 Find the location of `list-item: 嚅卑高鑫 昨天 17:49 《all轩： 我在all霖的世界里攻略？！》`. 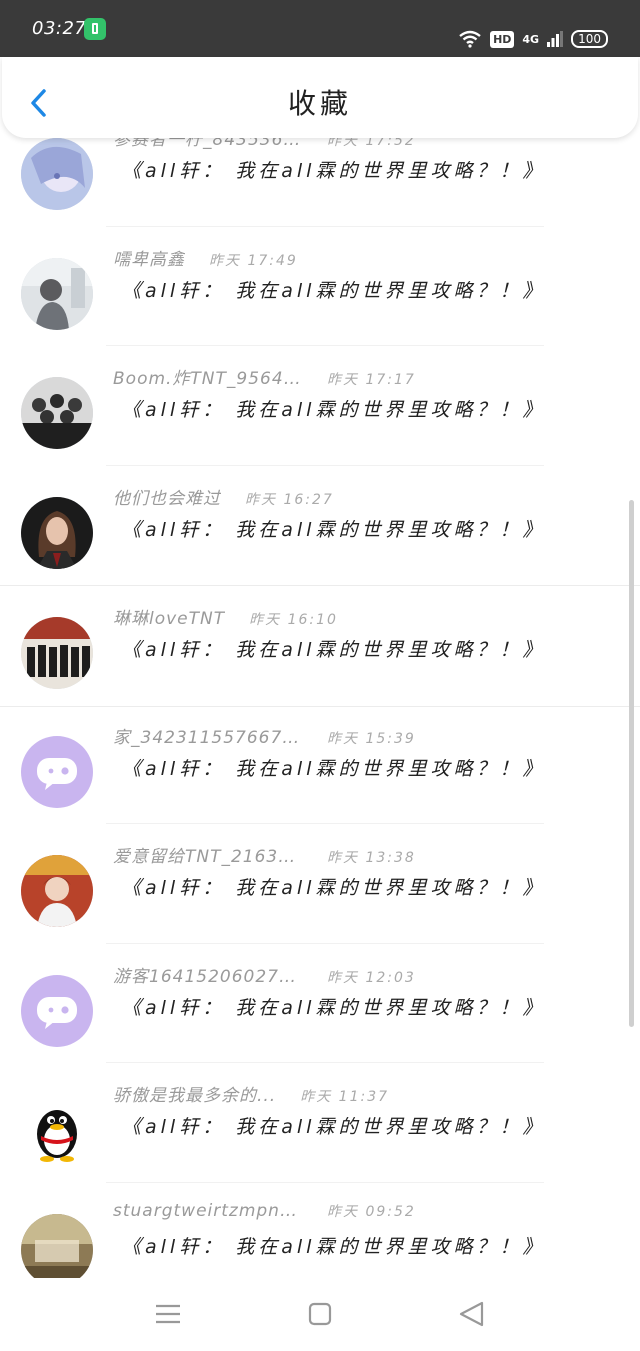

list-item: 嚅卑高鑫 昨天 17:49 《all轩： 我在all霖的世界里攻略？！》 is located at coordinates (320, 286).